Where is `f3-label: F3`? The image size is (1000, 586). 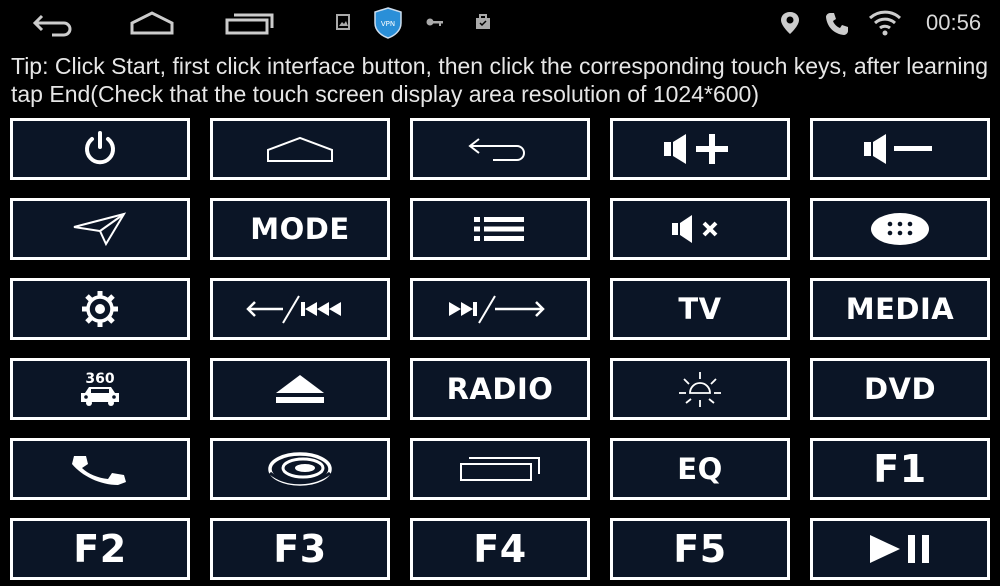
f3-label: F3 is located at coordinates (300, 549).